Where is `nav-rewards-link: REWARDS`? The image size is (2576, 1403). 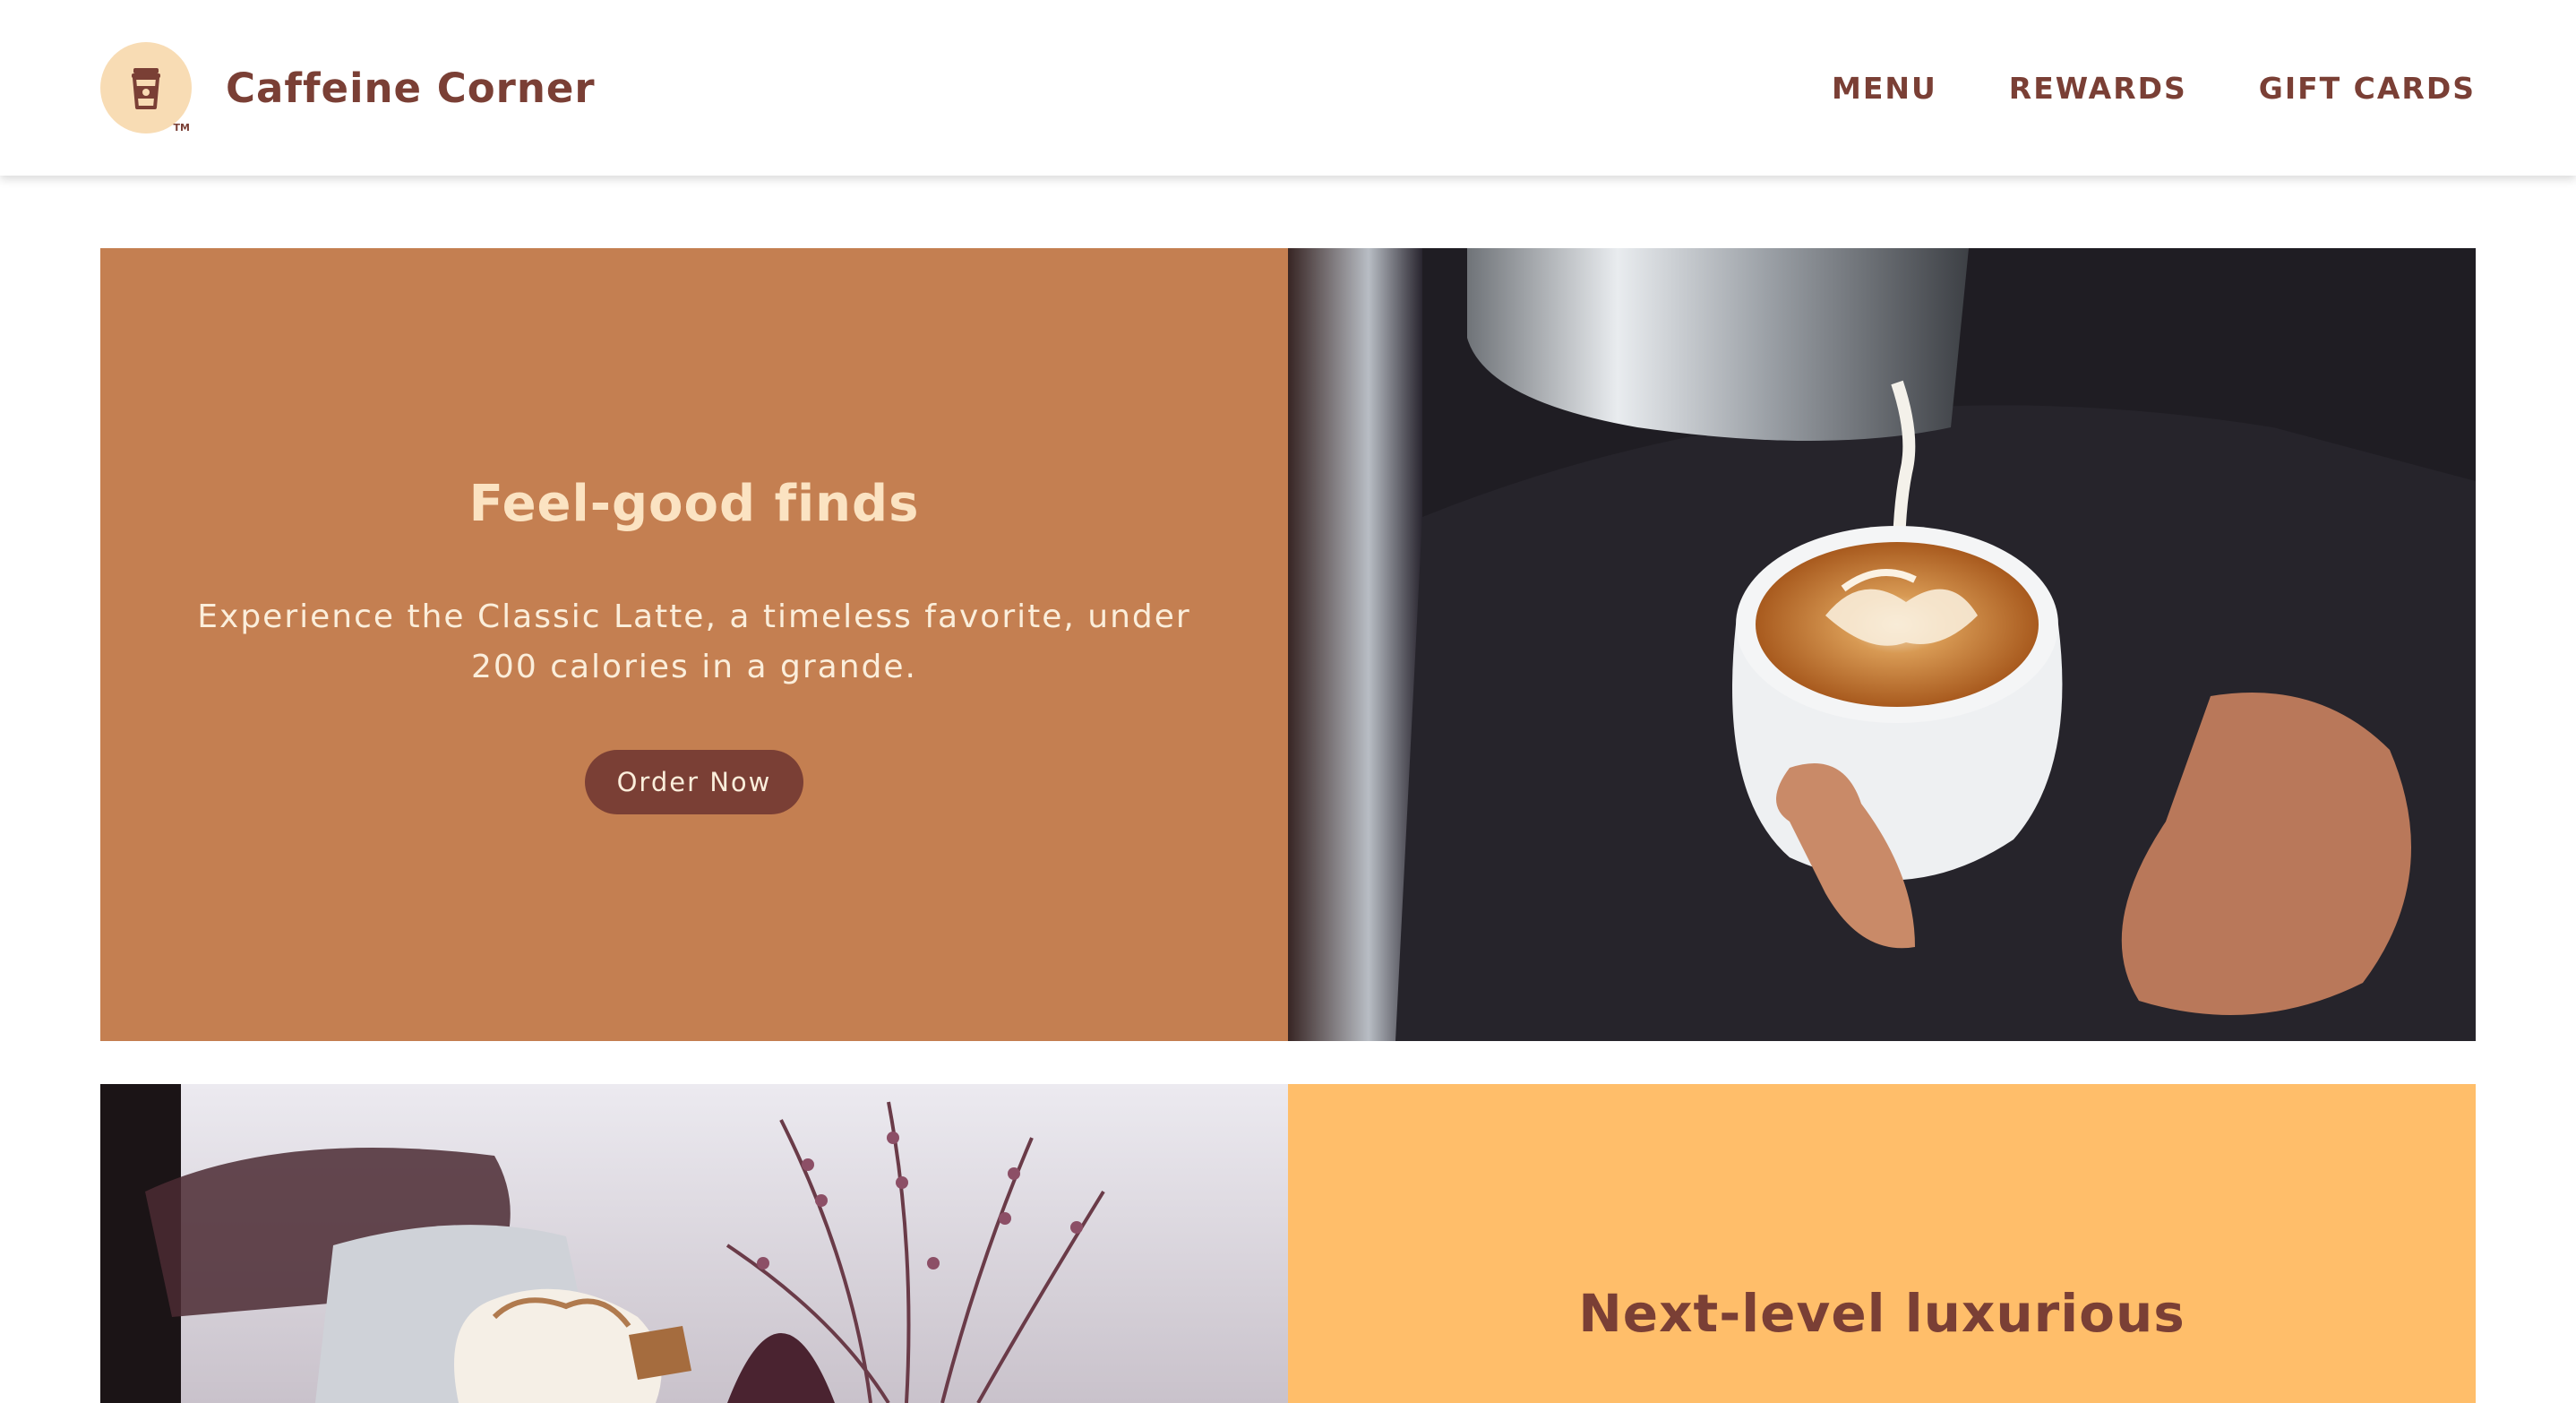 nav-rewards-link: REWARDS is located at coordinates (2098, 88).